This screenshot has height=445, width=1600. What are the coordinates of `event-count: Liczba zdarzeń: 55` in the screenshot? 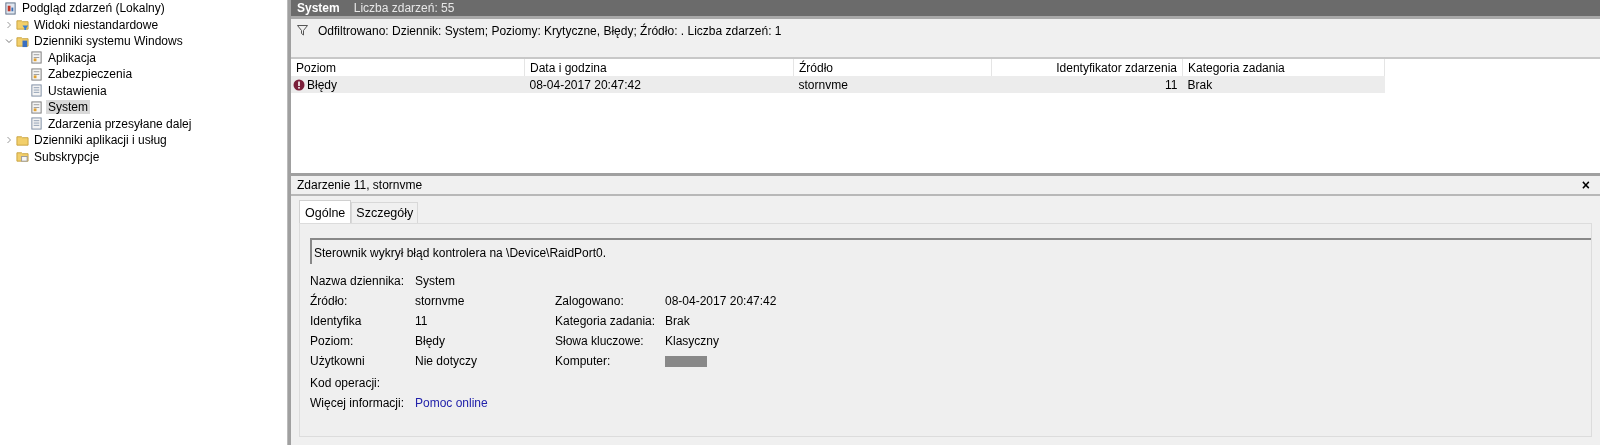 It's located at (404, 8).